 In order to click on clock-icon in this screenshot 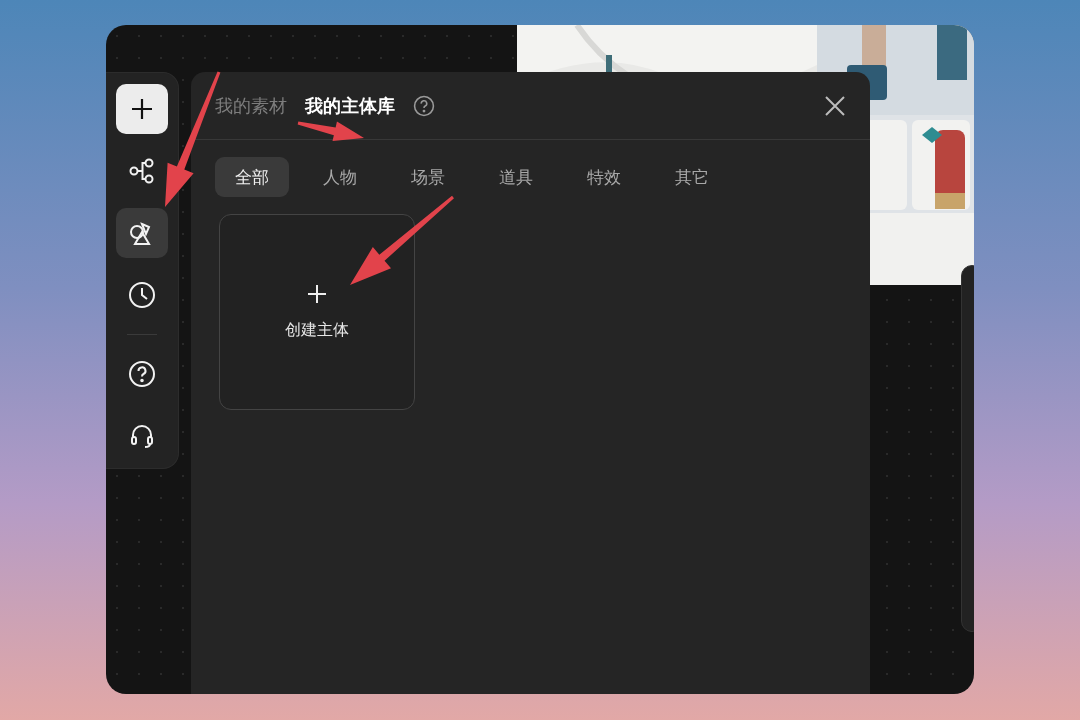, I will do `click(142, 295)`.